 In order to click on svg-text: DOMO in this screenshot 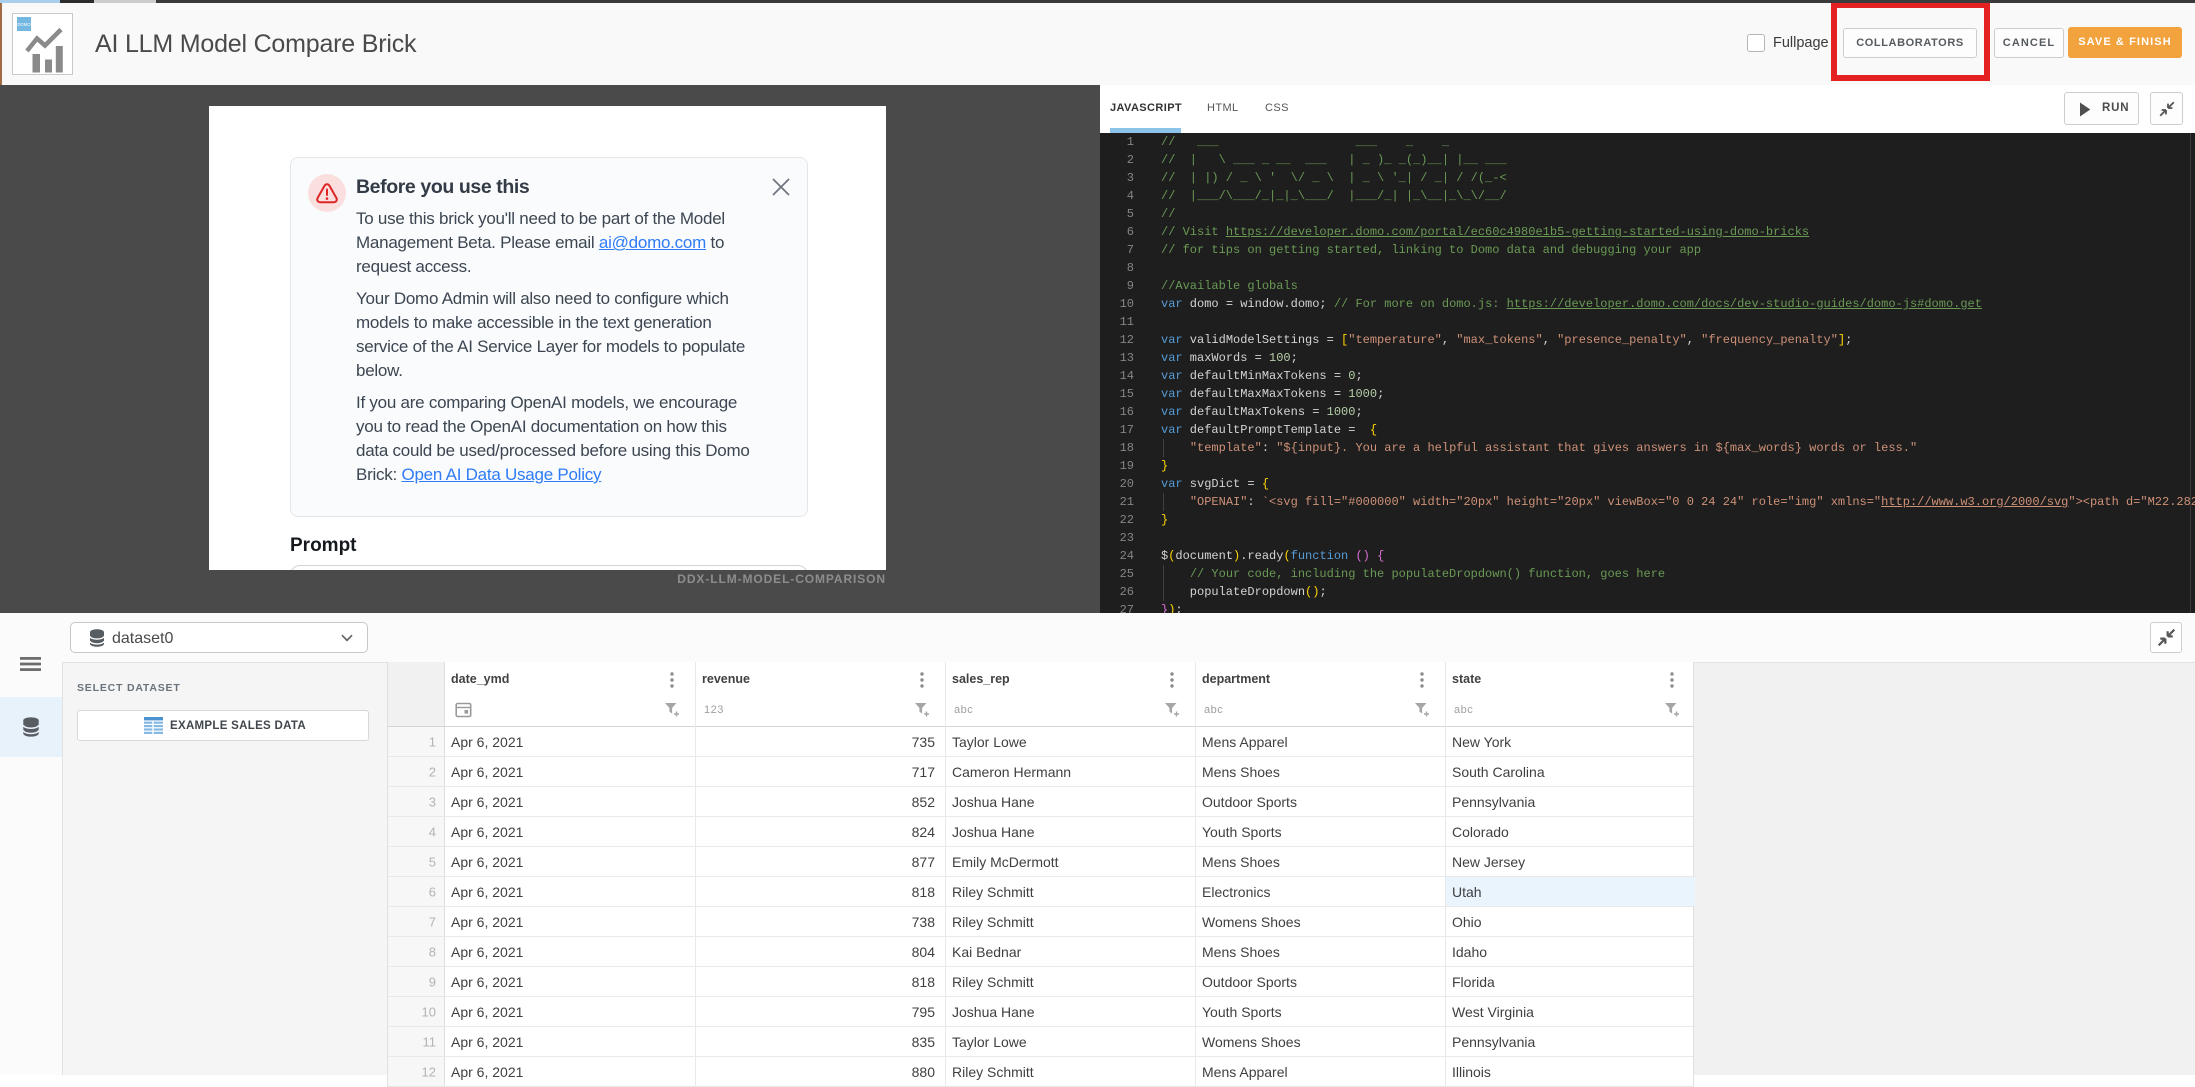, I will do `click(24, 24)`.